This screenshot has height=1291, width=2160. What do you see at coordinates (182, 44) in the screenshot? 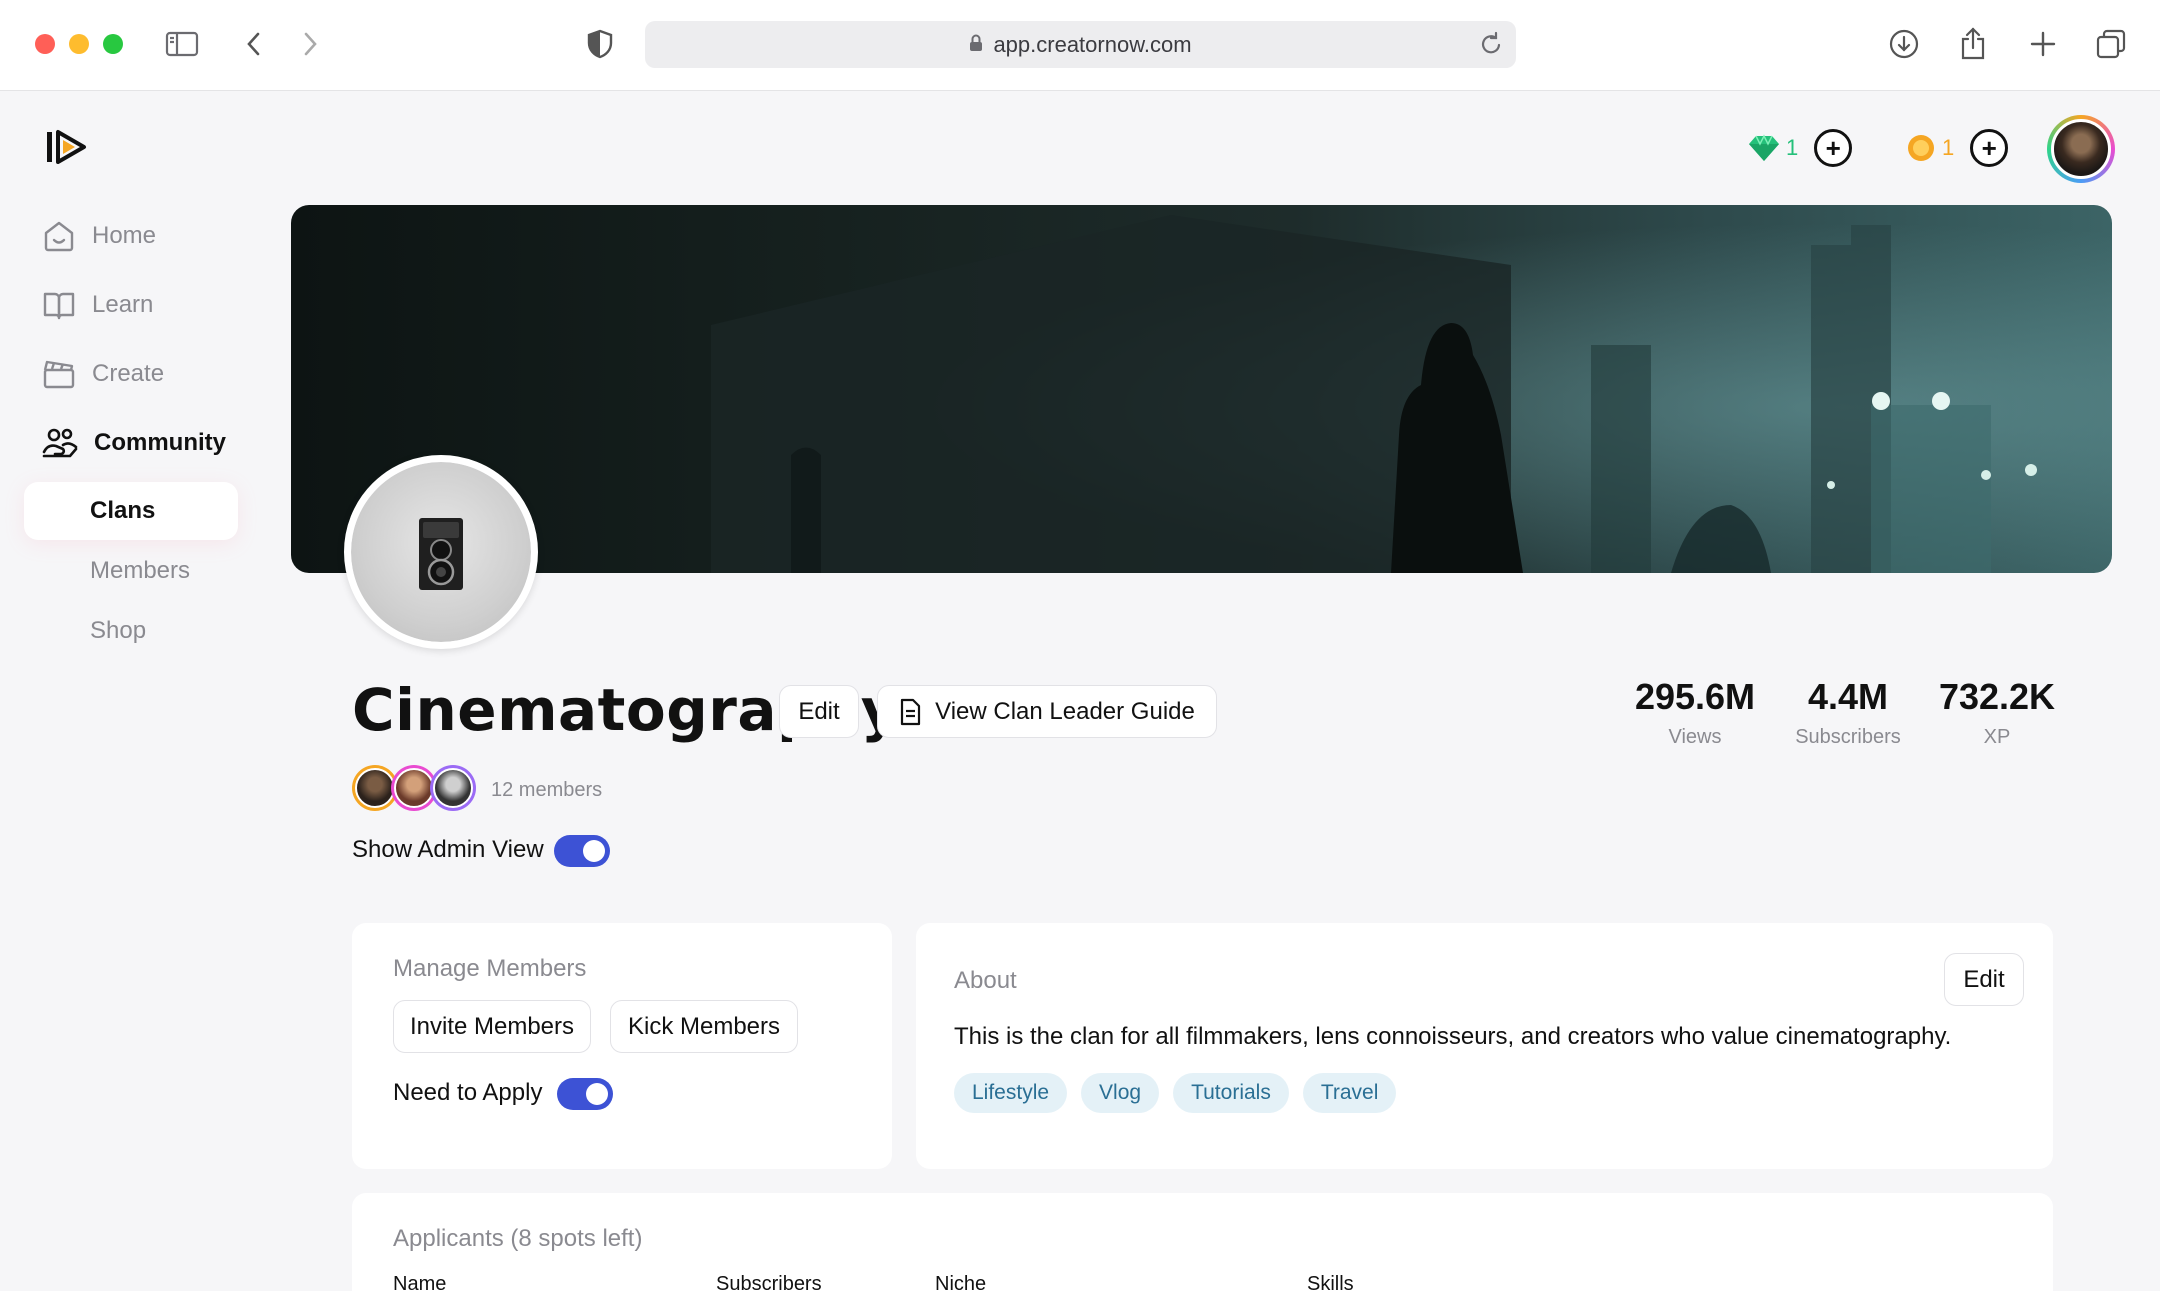
I see `sidebar-toggle-icon` at bounding box center [182, 44].